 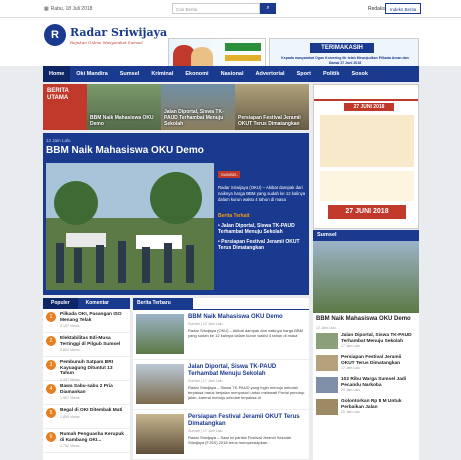 I want to click on item-meta: 17 Jam Lalu, so click(x=351, y=368).